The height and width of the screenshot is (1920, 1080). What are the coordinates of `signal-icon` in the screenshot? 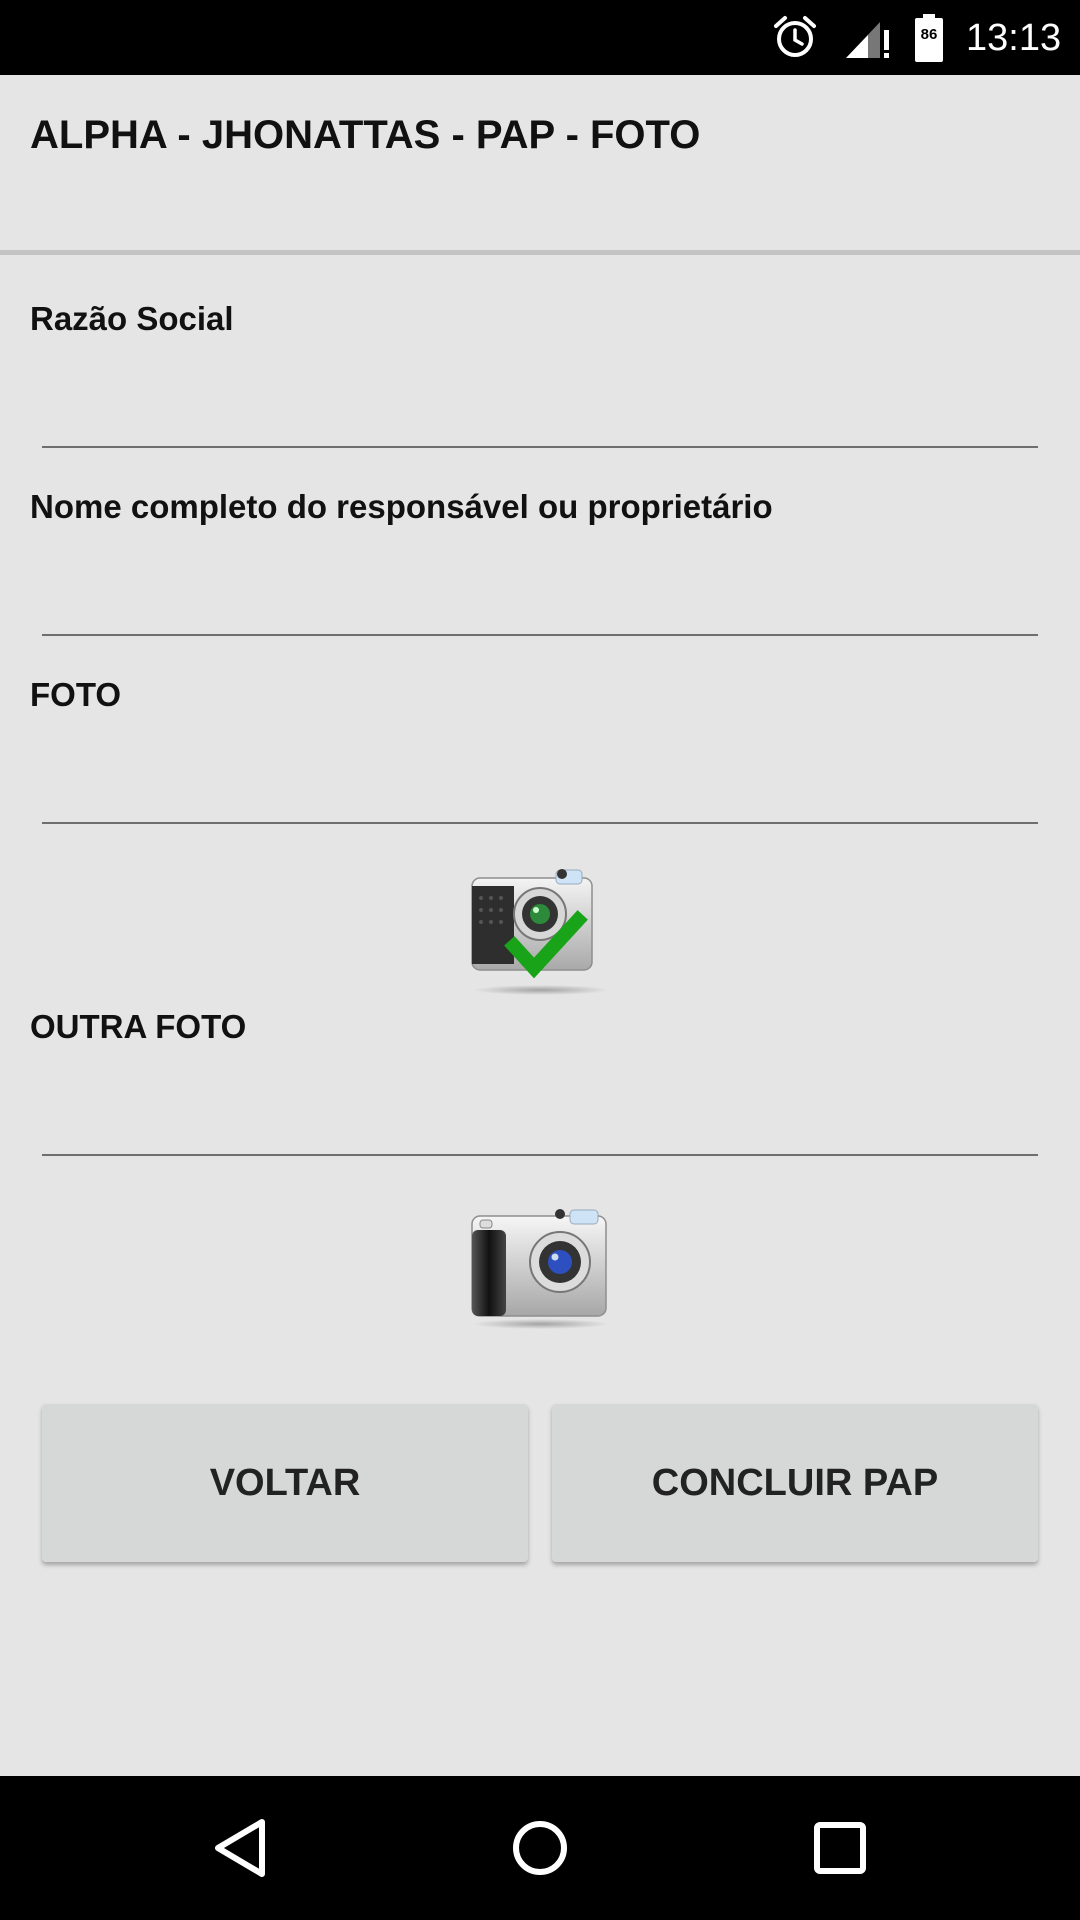 It's located at (867, 40).